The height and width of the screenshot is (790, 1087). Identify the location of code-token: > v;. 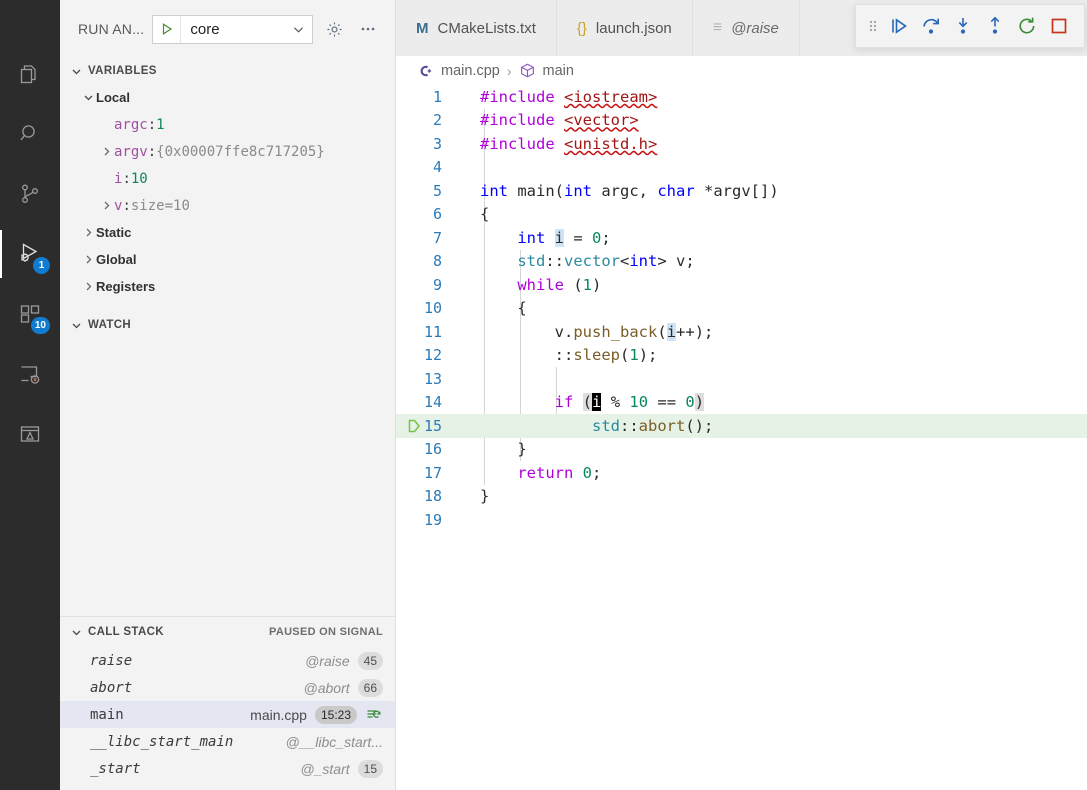
(676, 261).